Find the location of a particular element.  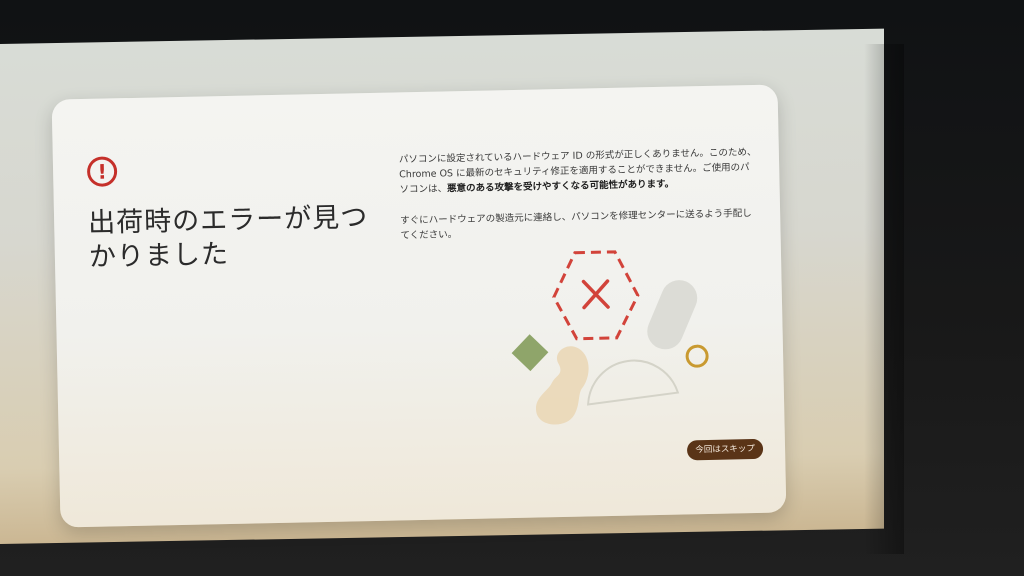

gray-capsule-shape is located at coordinates (672, 315).